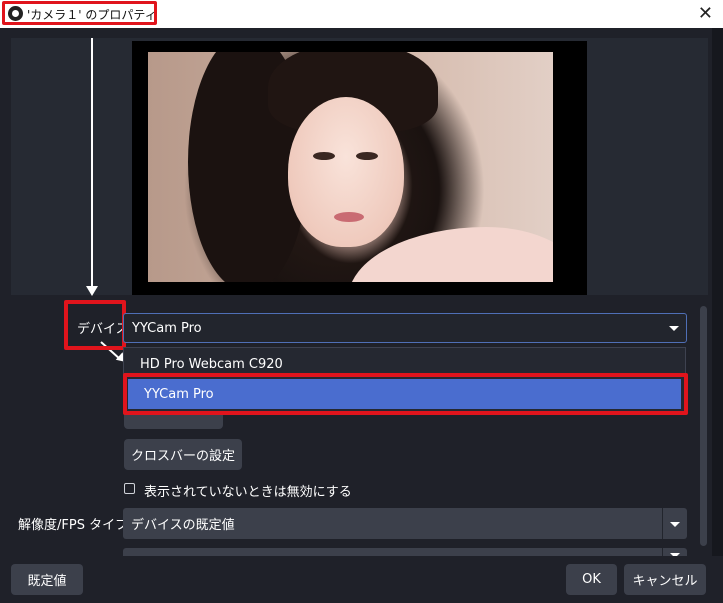 Image resolution: width=723 pixels, height=603 pixels. Describe the element at coordinates (79, 13) in the screenshot. I see `title-highlight-annotation` at that location.